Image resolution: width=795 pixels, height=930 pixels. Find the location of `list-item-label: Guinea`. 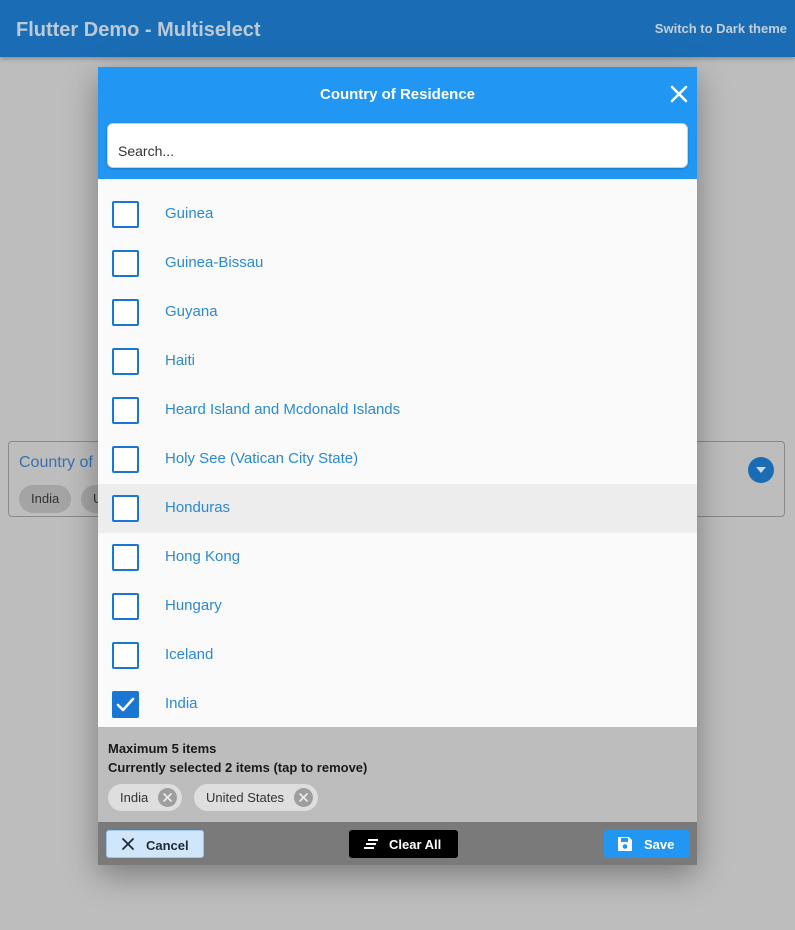

list-item-label: Guinea is located at coordinates (189, 213).